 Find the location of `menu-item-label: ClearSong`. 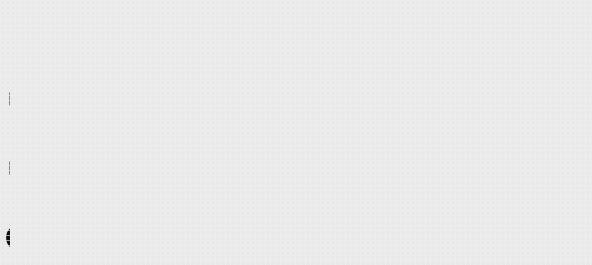

menu-item-label: ClearSong is located at coordinates (201, 169).